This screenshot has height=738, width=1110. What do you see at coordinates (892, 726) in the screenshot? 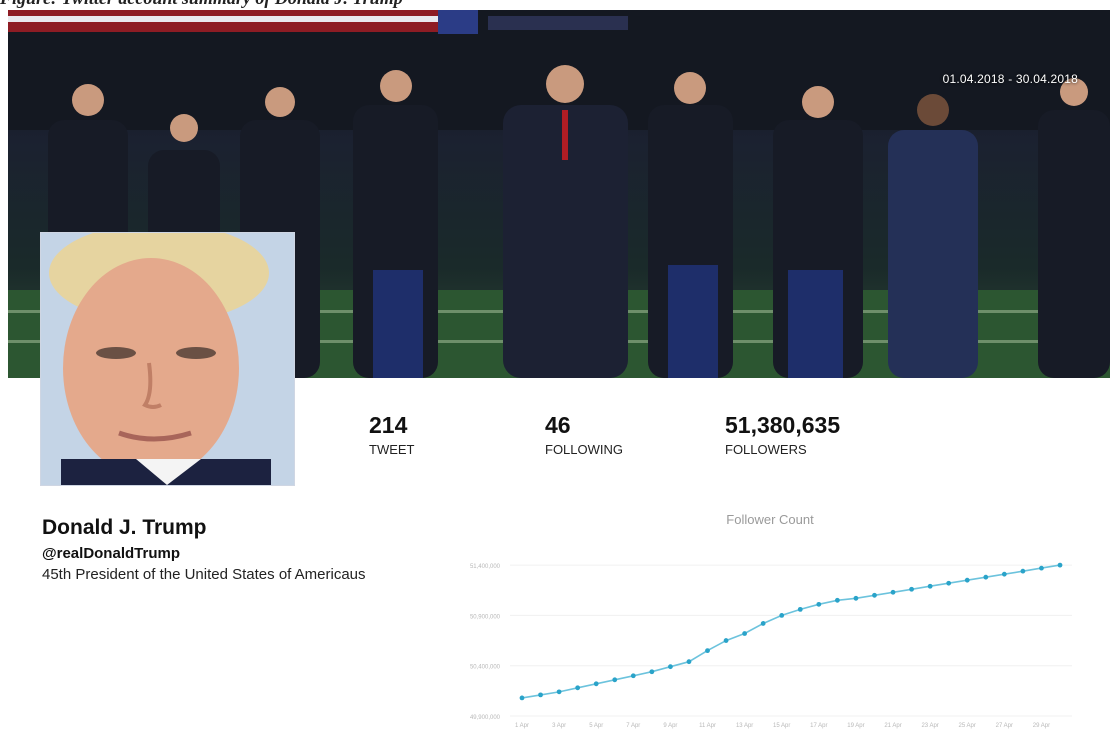
I see `x-tick-label: 21 Apr` at bounding box center [892, 726].